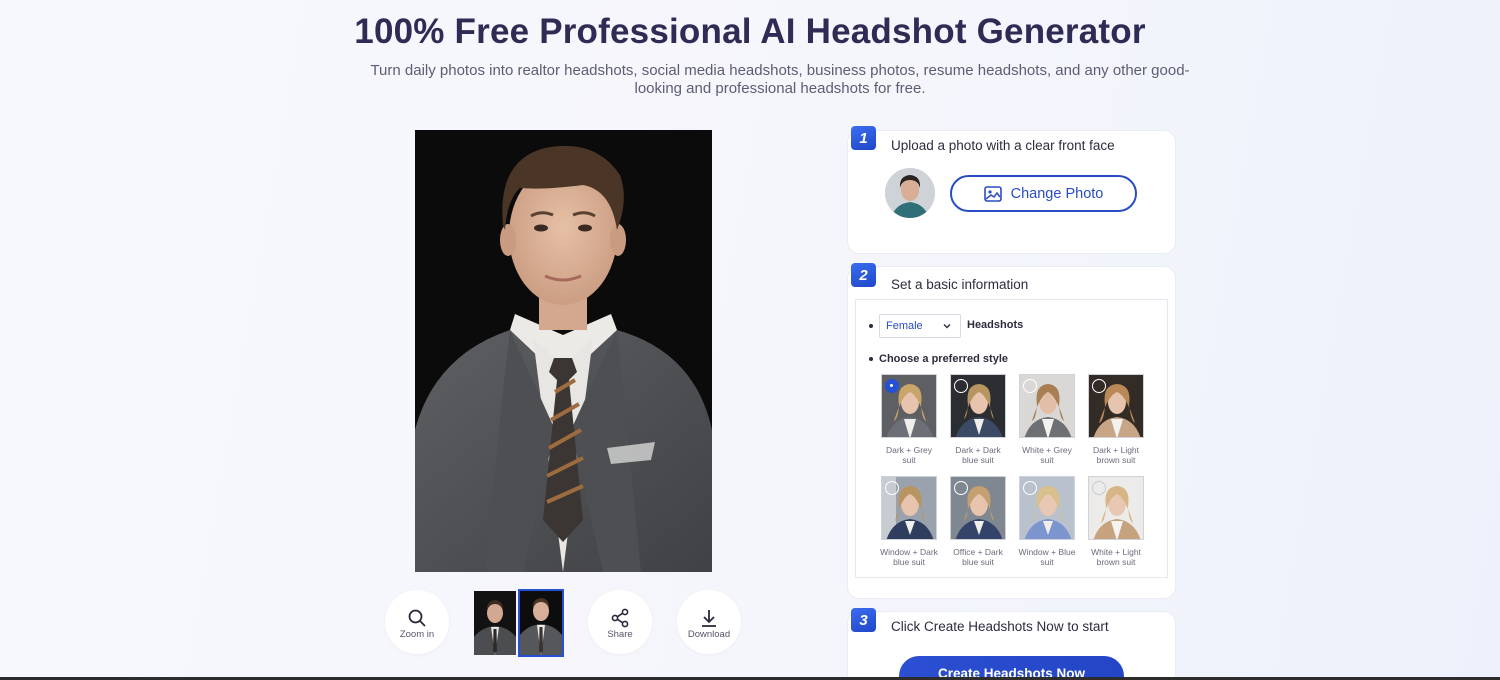  Describe the element at coordinates (904, 326) in the screenshot. I see `gender-select-value: Female` at that location.